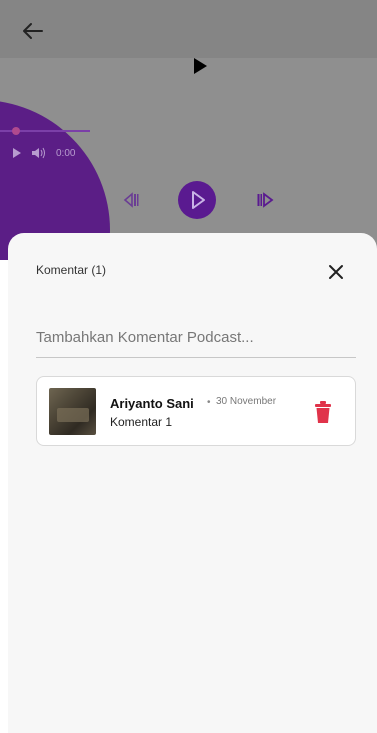 The image size is (377, 733). What do you see at coordinates (66, 153) in the screenshot?
I see `audio-time: 0:00` at bounding box center [66, 153].